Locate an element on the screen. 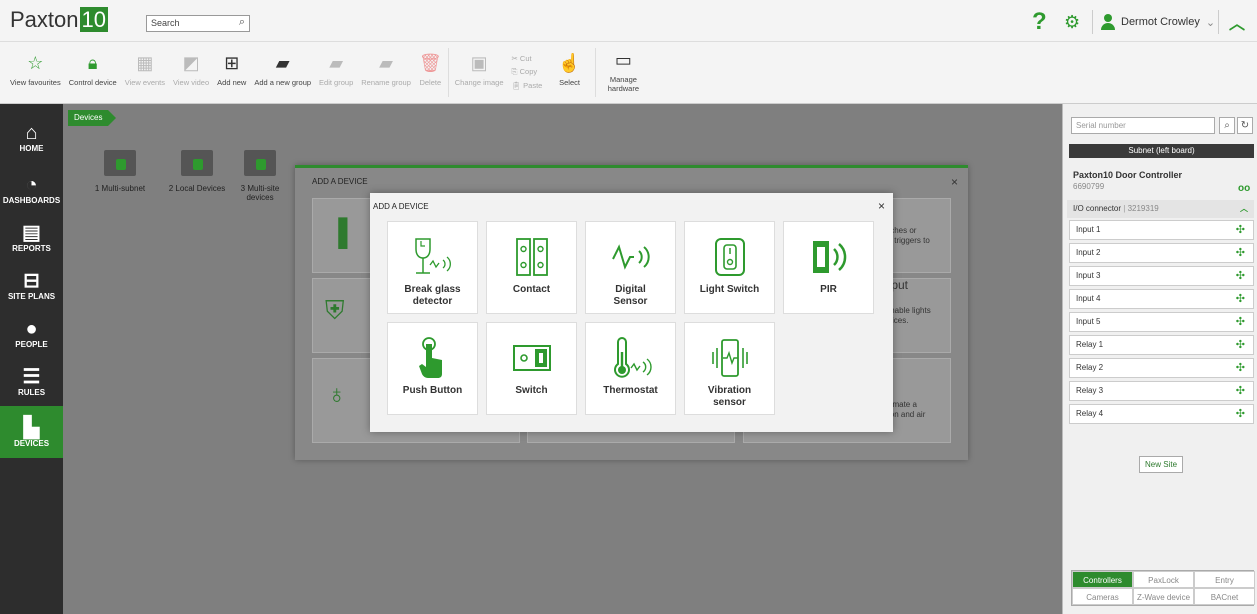 The image size is (1257, 614). nav-rules: ☰ RULES is located at coordinates (31, 381).